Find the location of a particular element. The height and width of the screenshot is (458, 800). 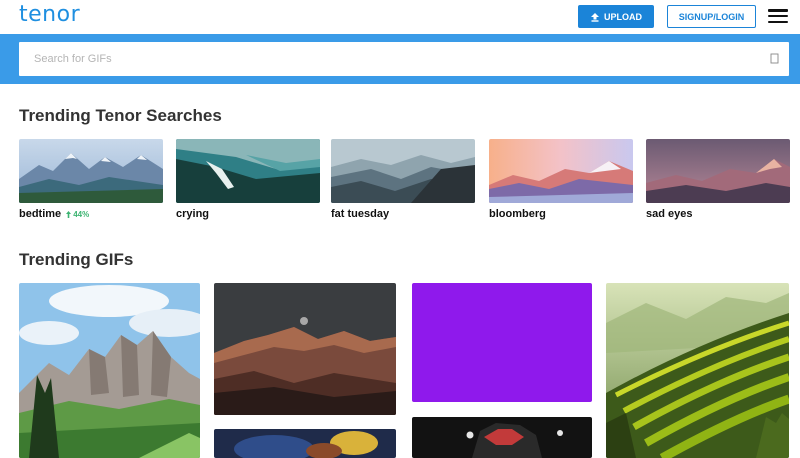

trending-search-card: sad eyes is located at coordinates (718, 179).